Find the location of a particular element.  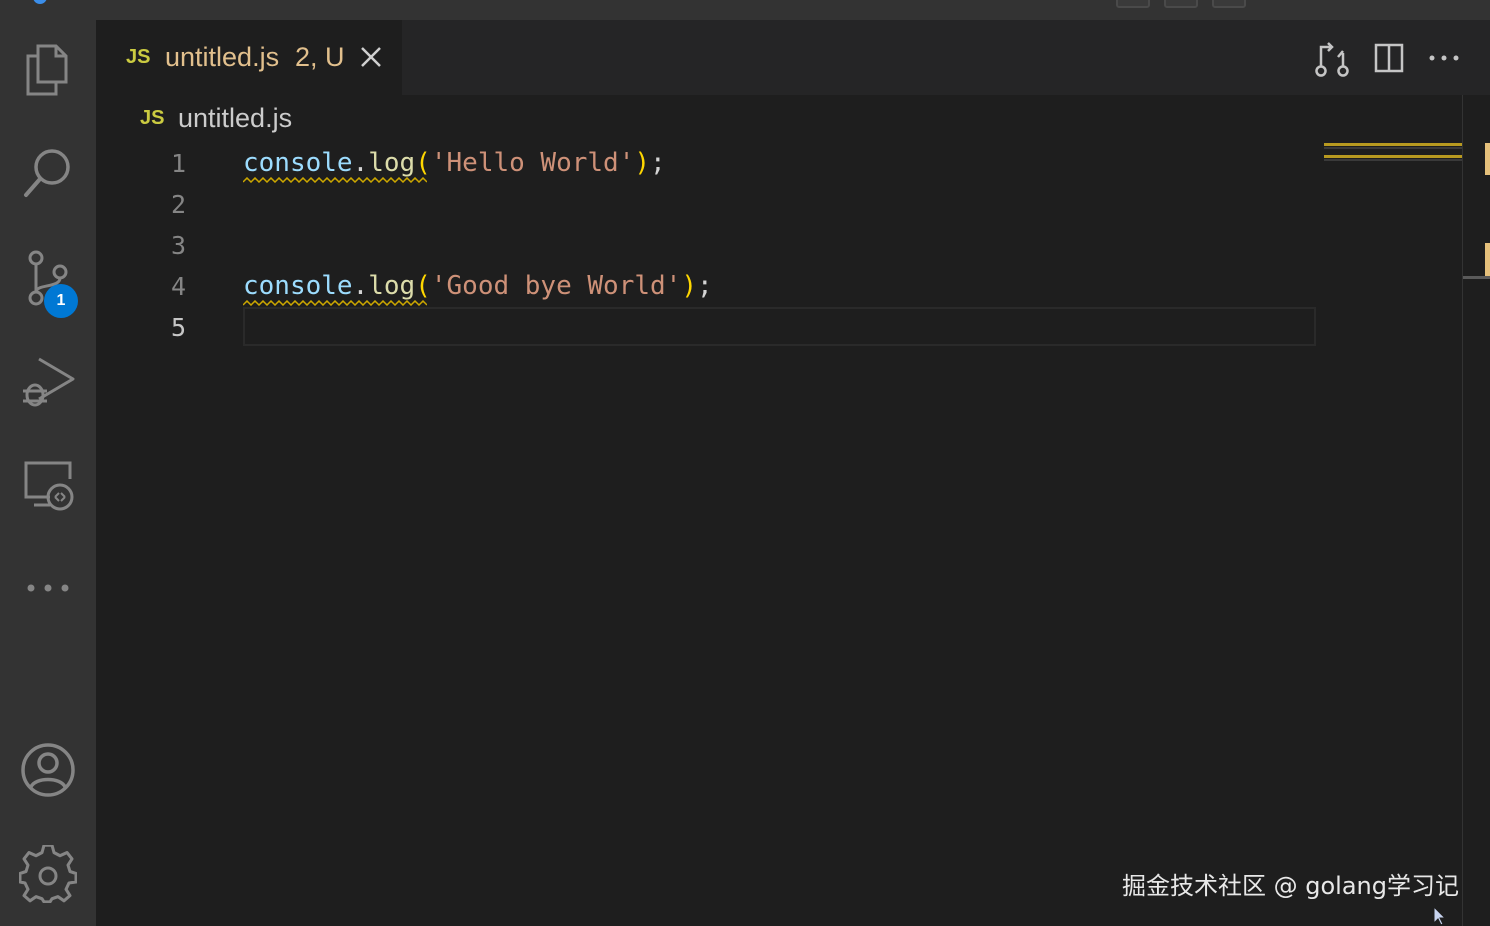

activity-more is located at coordinates (48, 588).